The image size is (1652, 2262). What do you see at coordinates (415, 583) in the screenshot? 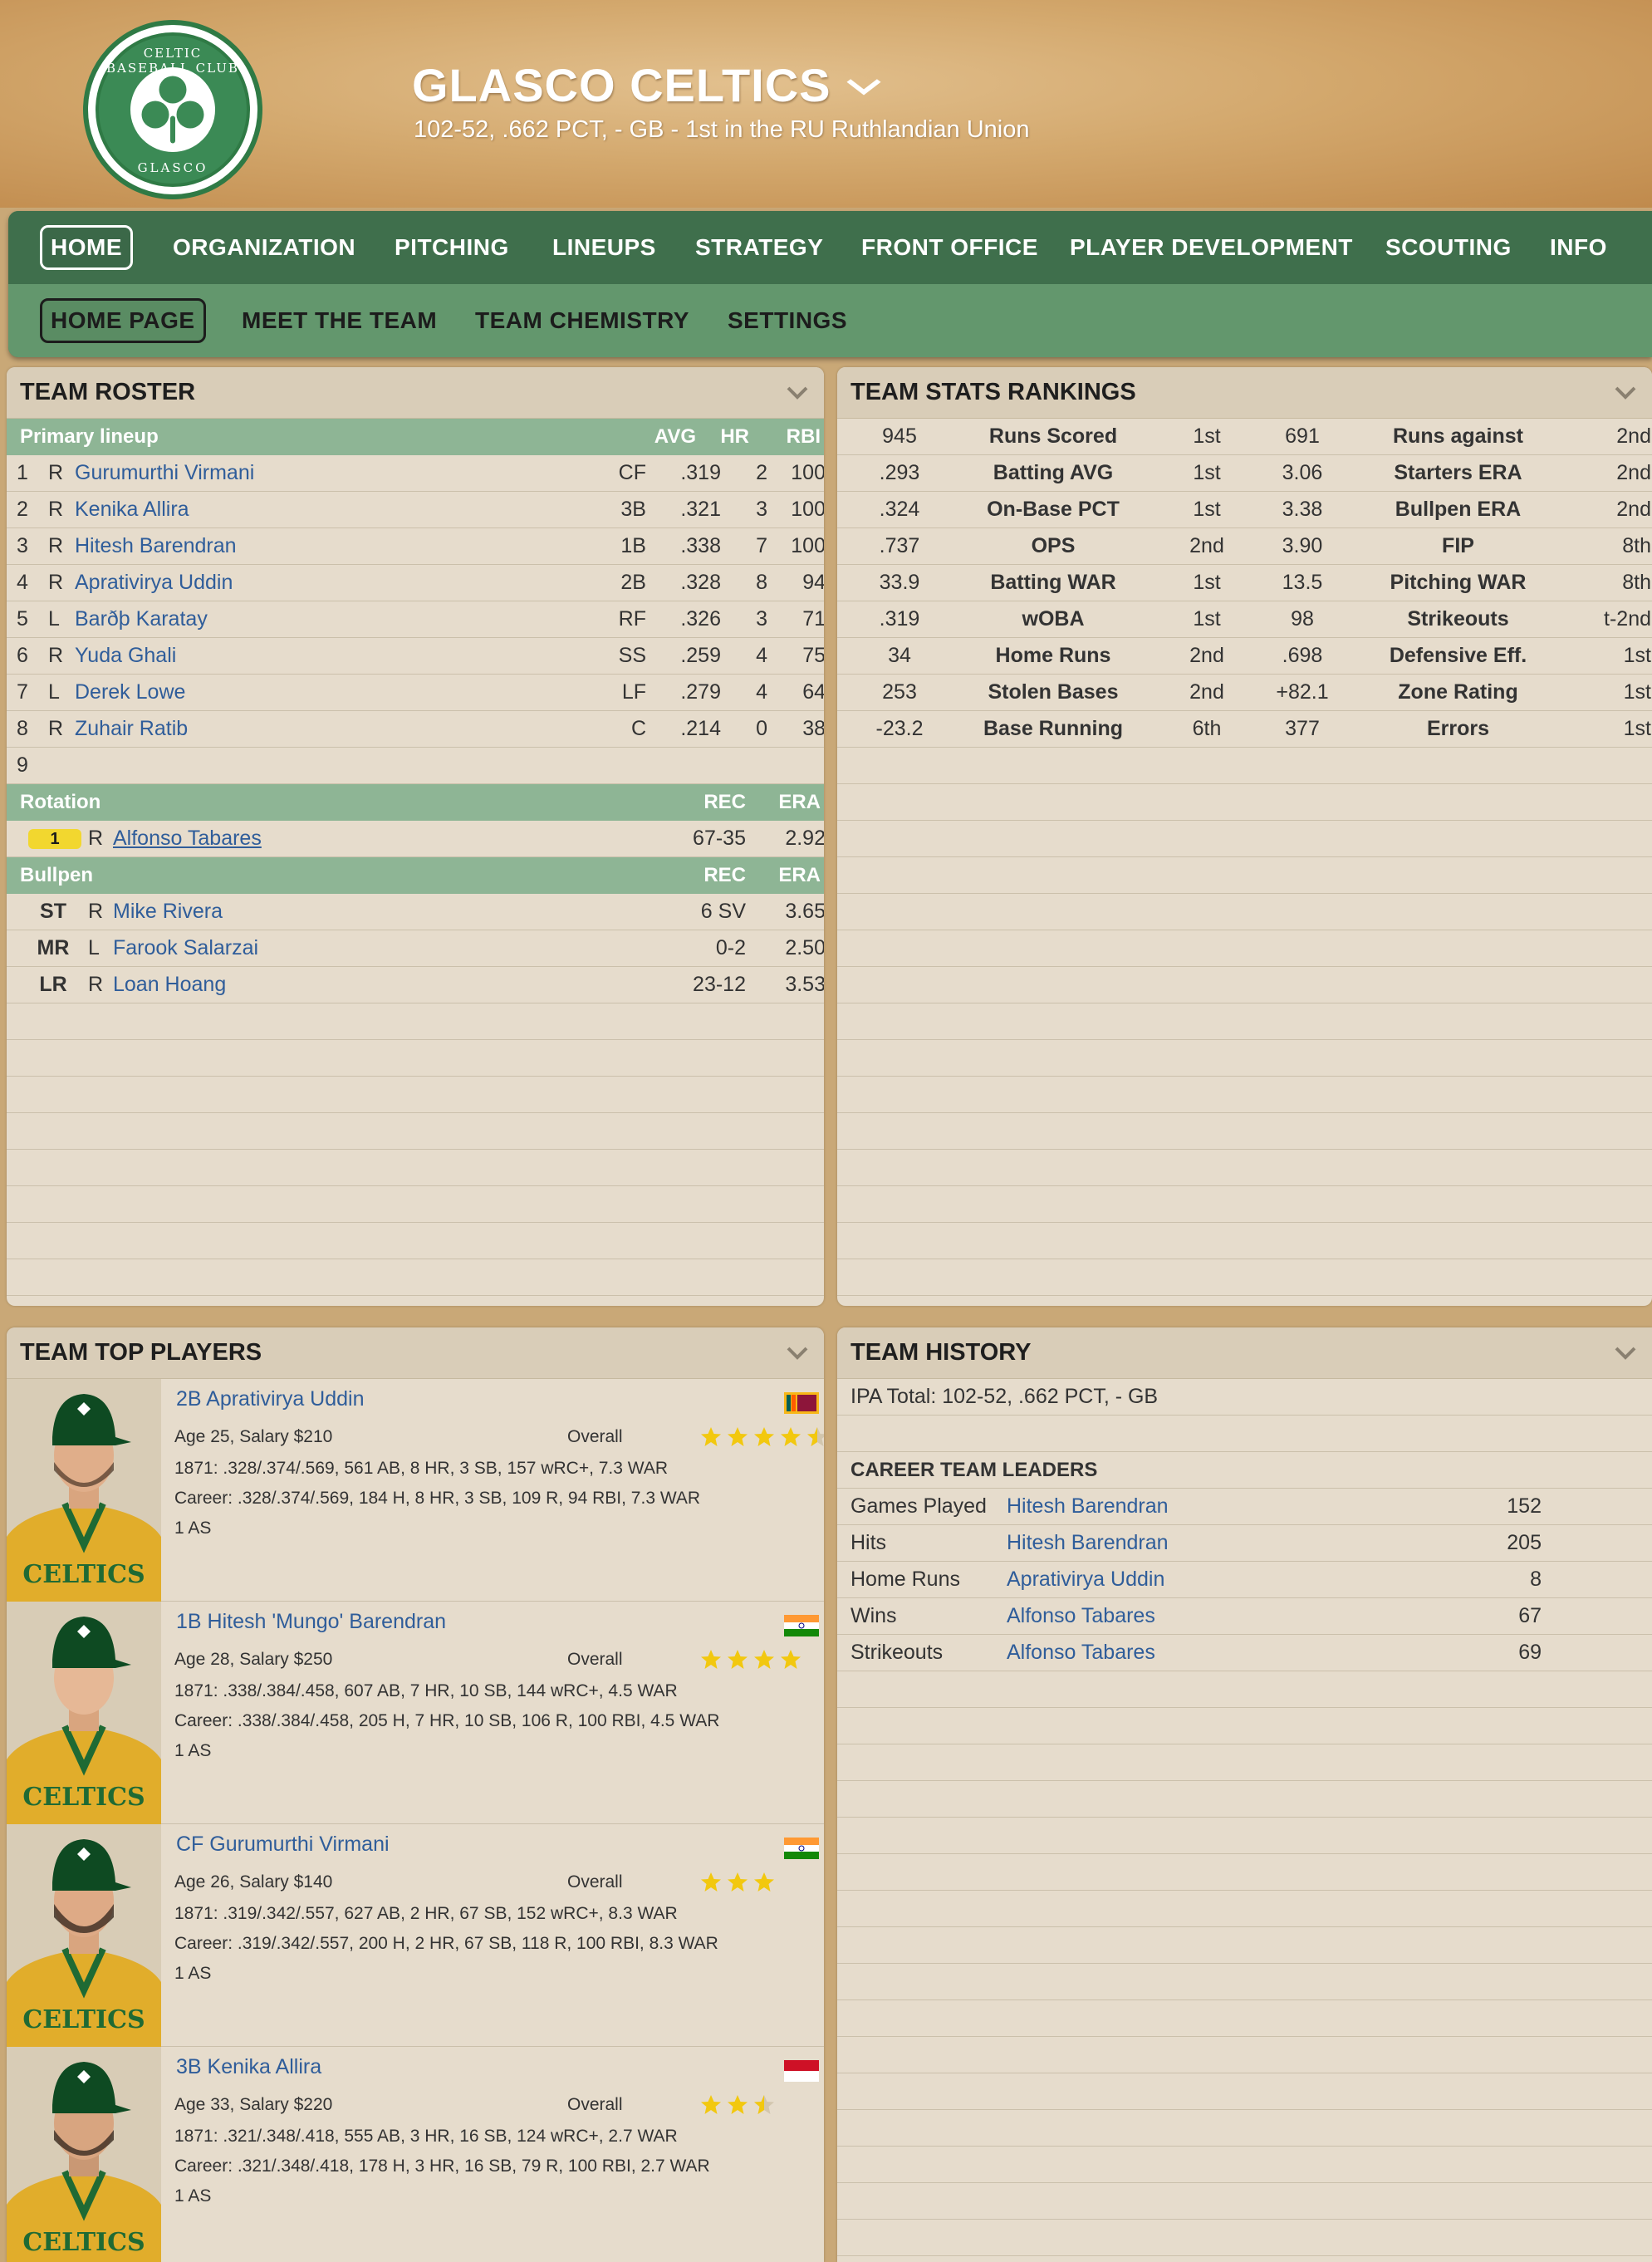
I see `lineup-row: 4 R Aprativirya Uddin 2B .328 8 94` at bounding box center [415, 583].